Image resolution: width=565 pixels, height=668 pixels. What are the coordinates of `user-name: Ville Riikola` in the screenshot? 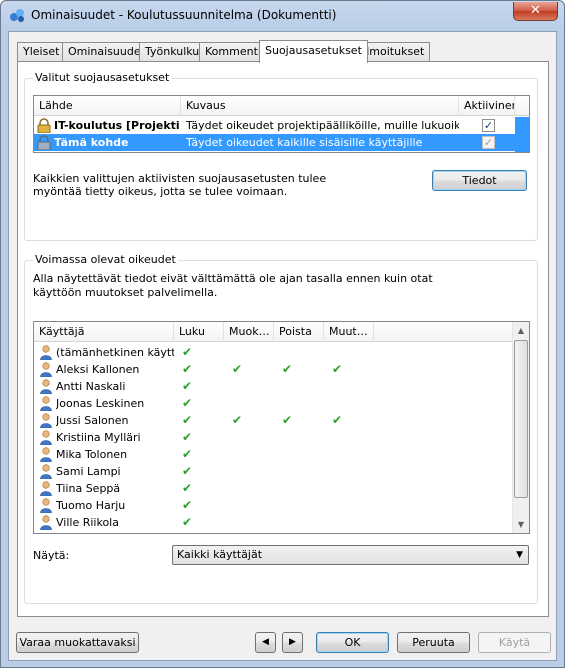 It's located at (87, 522).